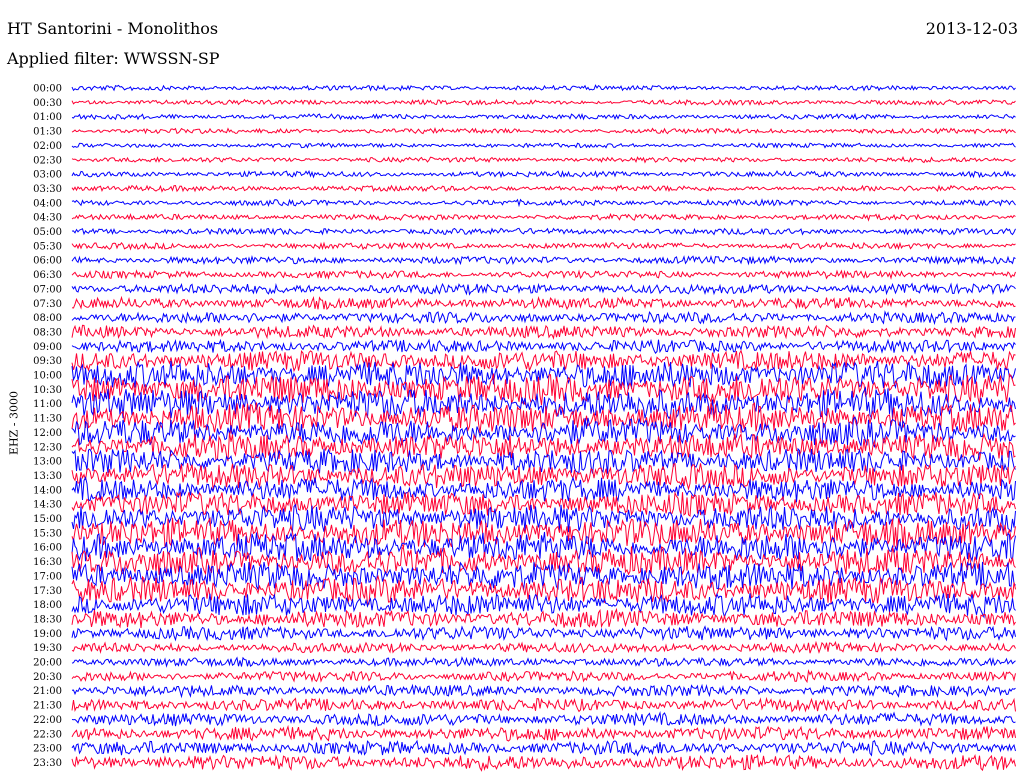  I want to click on time-tick-label: 19:00, so click(47, 634).